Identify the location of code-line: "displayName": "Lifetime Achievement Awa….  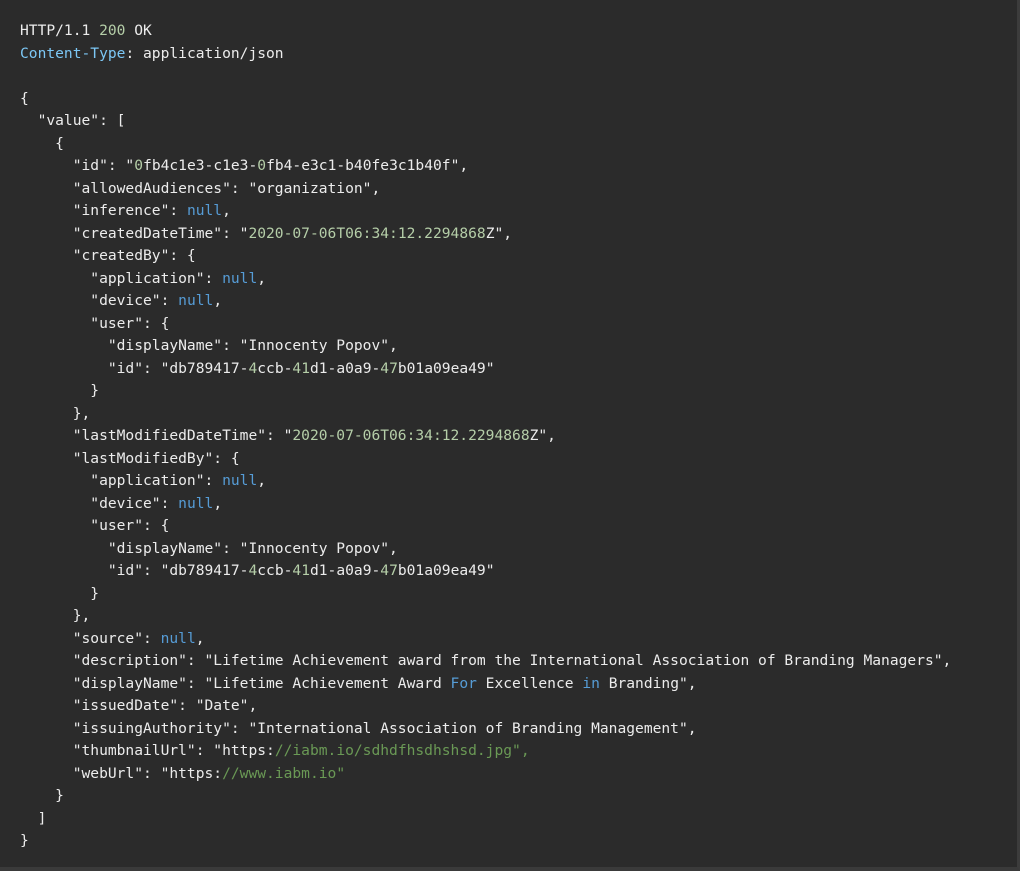
(485, 684).